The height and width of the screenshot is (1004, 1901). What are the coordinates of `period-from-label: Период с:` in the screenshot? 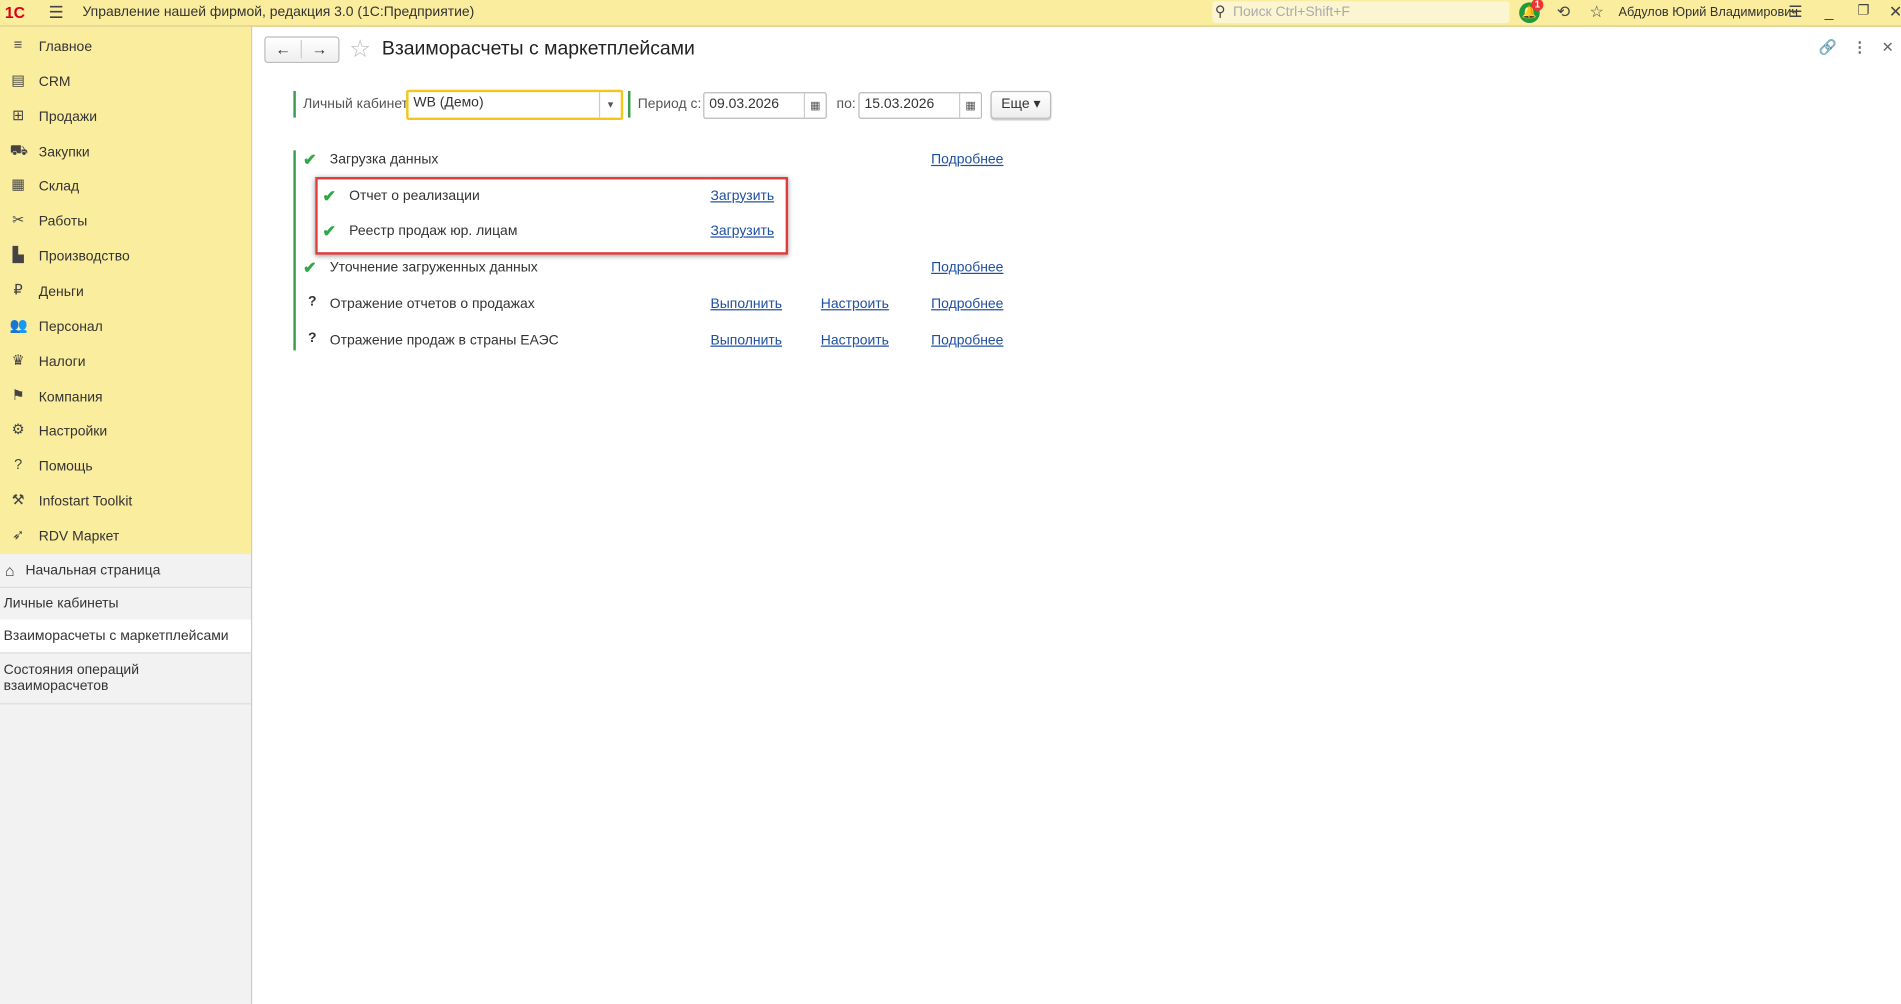 It's located at (669, 104).